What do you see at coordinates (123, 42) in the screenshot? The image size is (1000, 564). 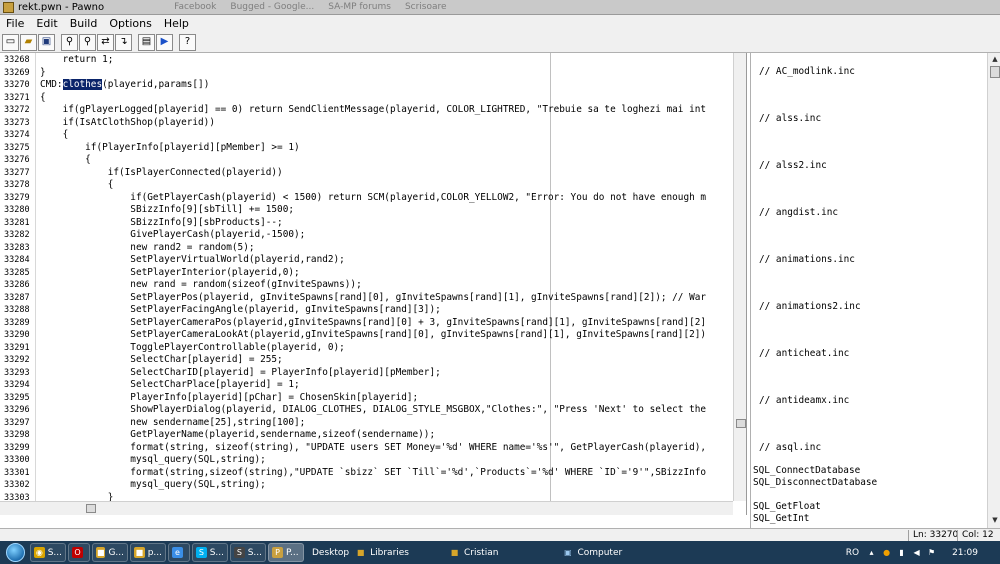 I see `goto-icon: ↴` at bounding box center [123, 42].